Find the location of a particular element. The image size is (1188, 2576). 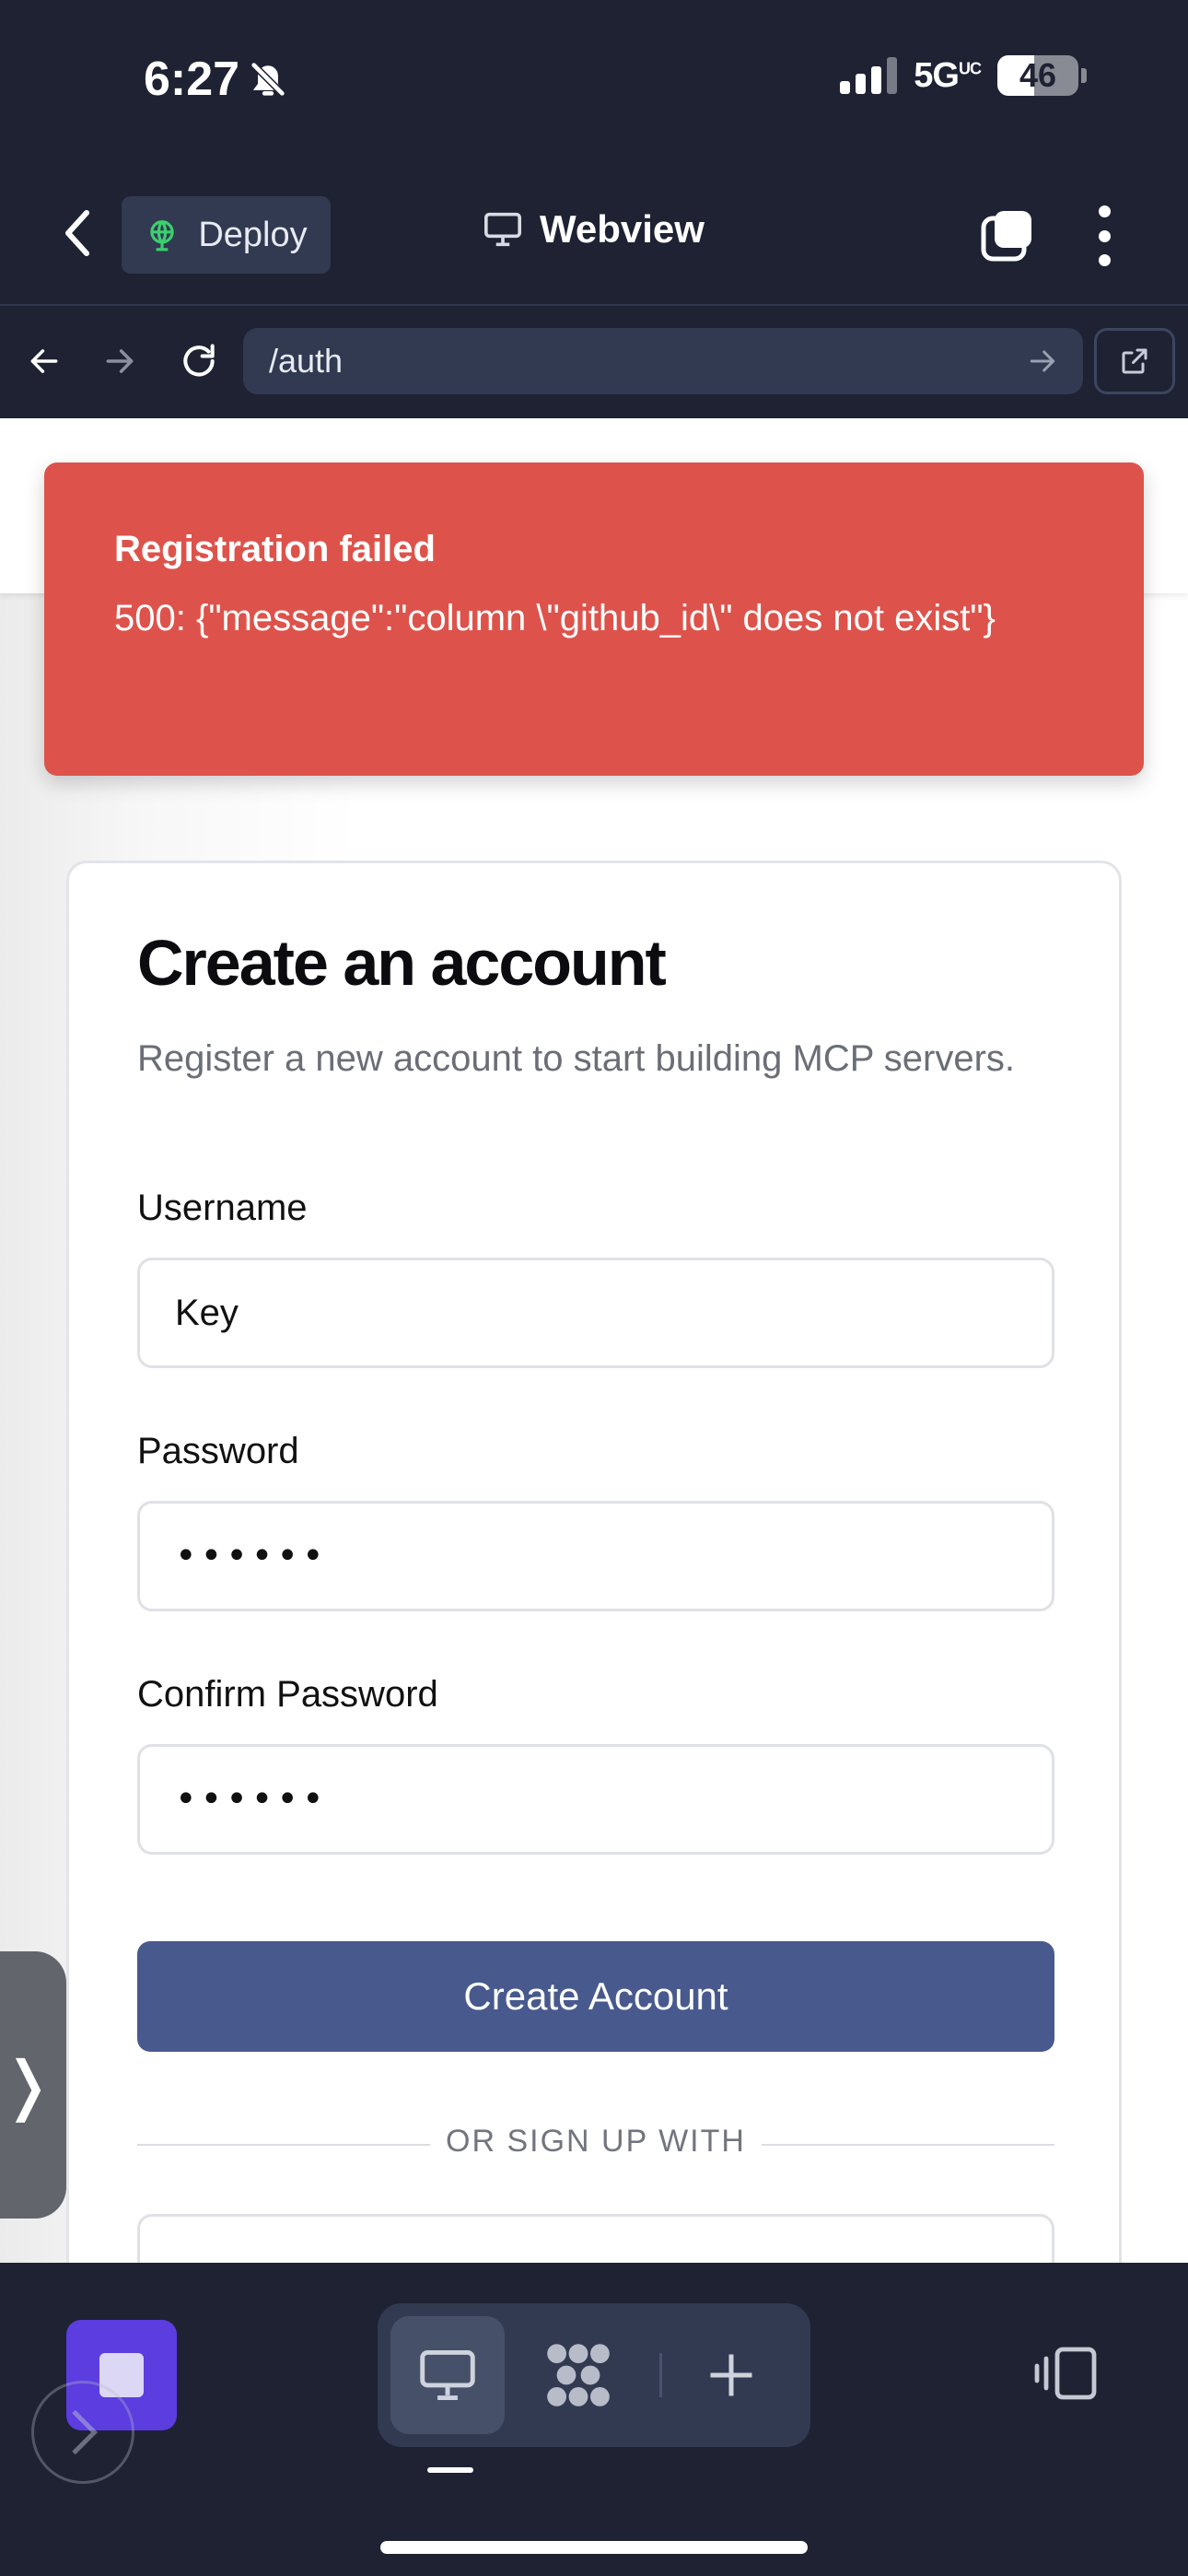

divider-text: OR SIGN UP WITH is located at coordinates (596, 2141).